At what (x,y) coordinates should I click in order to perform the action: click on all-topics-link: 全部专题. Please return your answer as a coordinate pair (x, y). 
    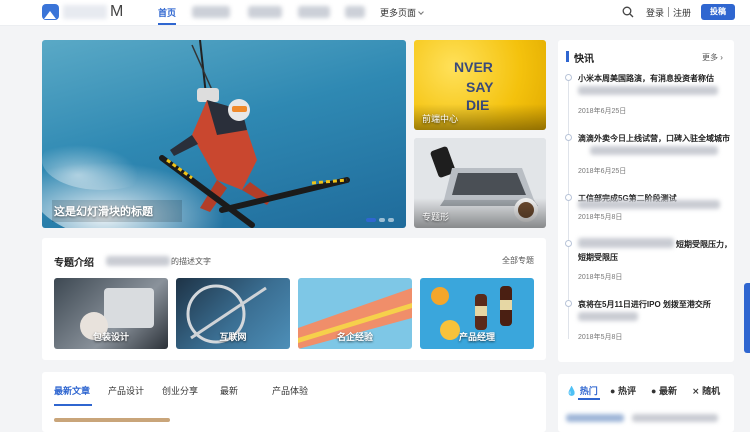
    Looking at the image, I should click on (518, 260).